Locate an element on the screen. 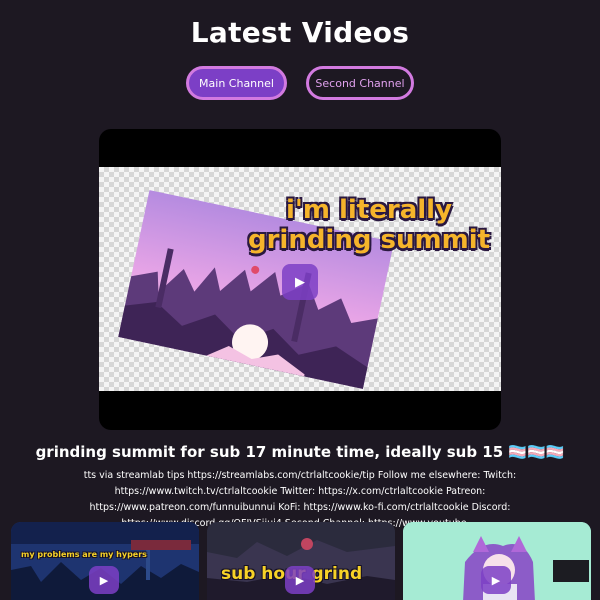 The height and width of the screenshot is (600, 600). video-card-2: sub hour grind ▶ is located at coordinates (301, 561).